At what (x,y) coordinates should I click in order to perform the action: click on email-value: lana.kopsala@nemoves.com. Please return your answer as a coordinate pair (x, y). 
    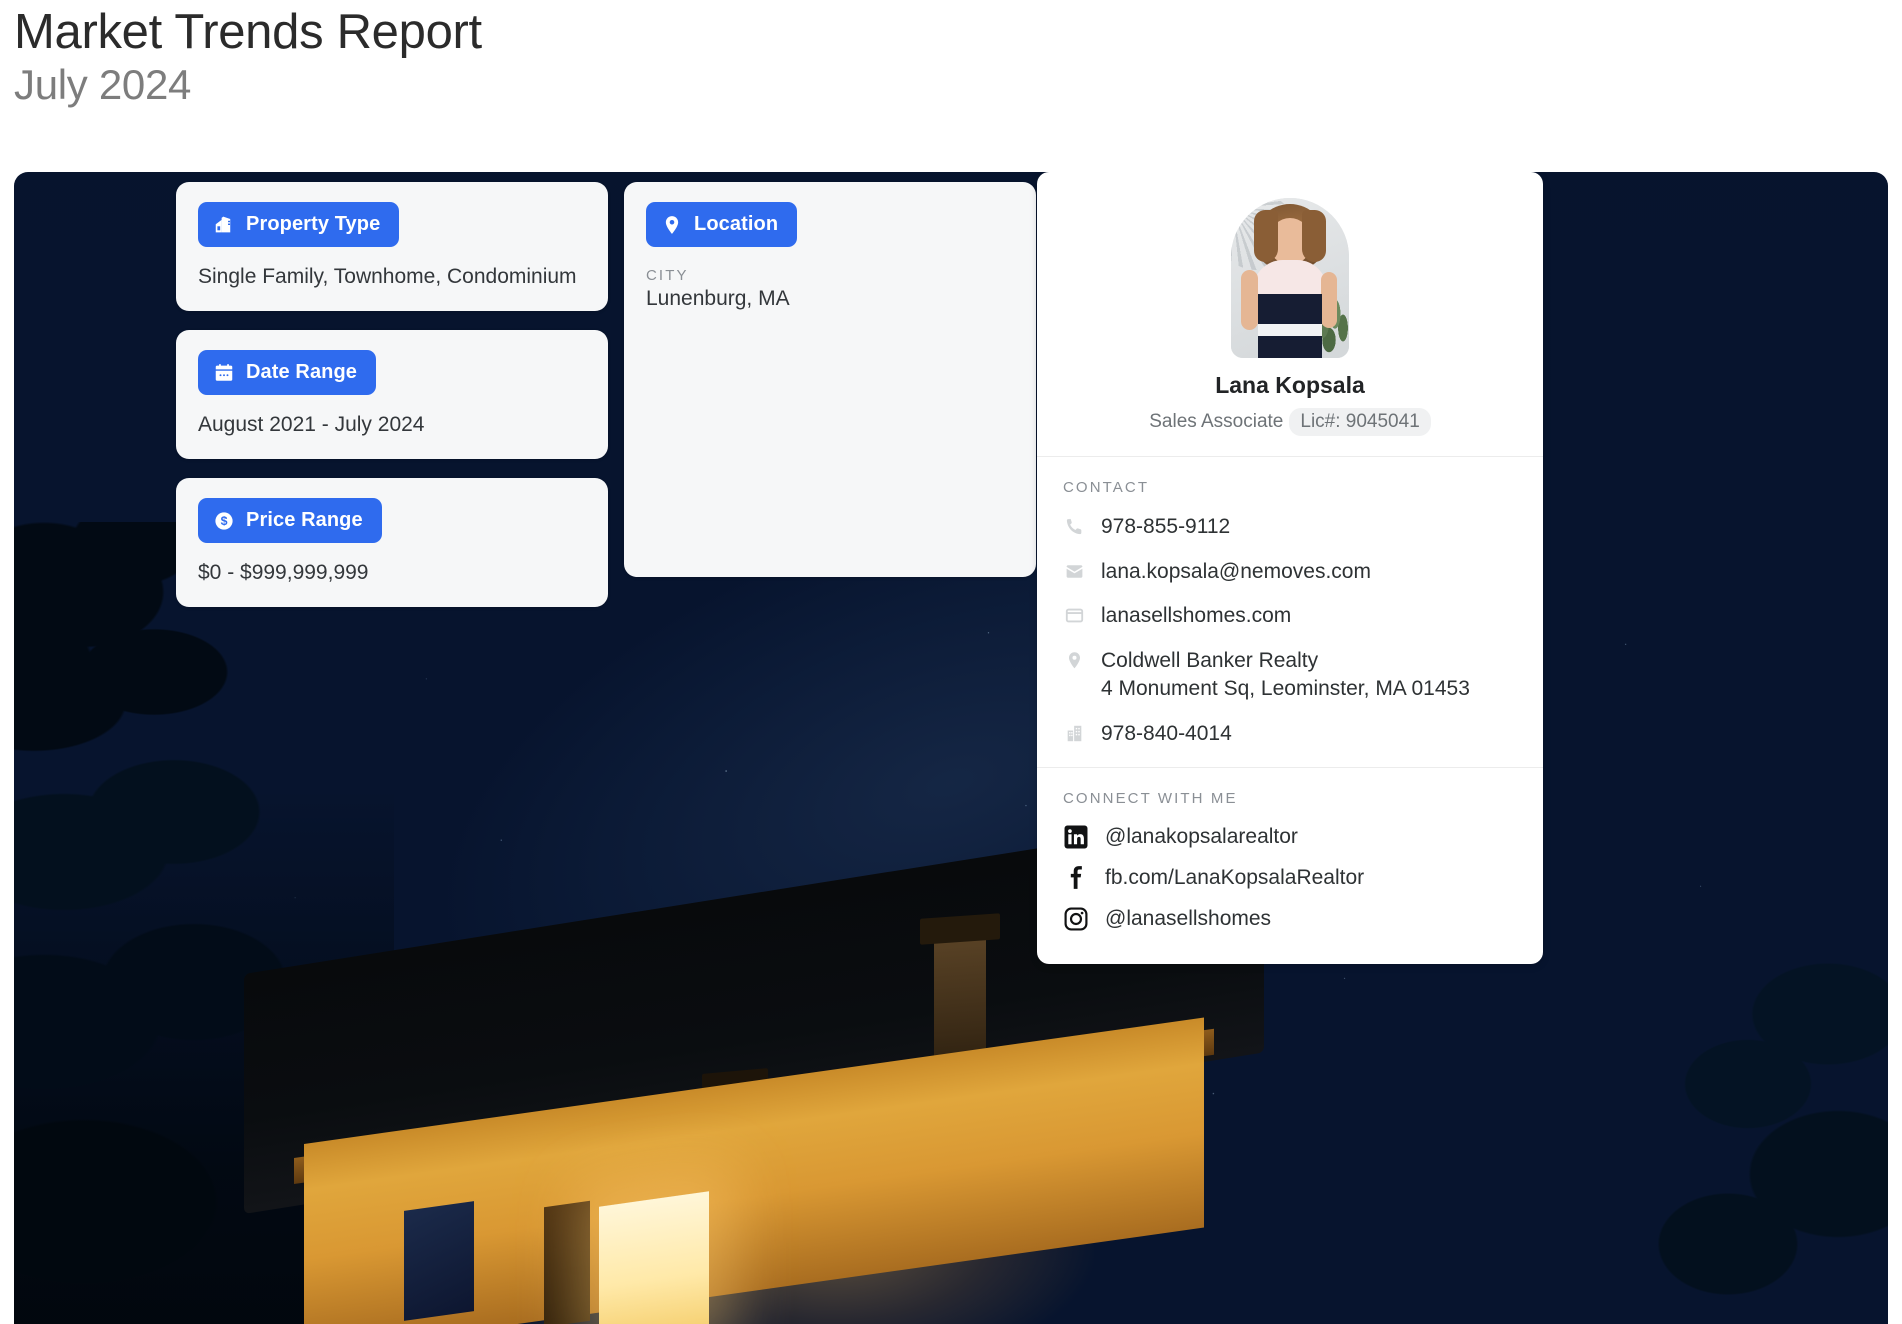
    Looking at the image, I should click on (1236, 571).